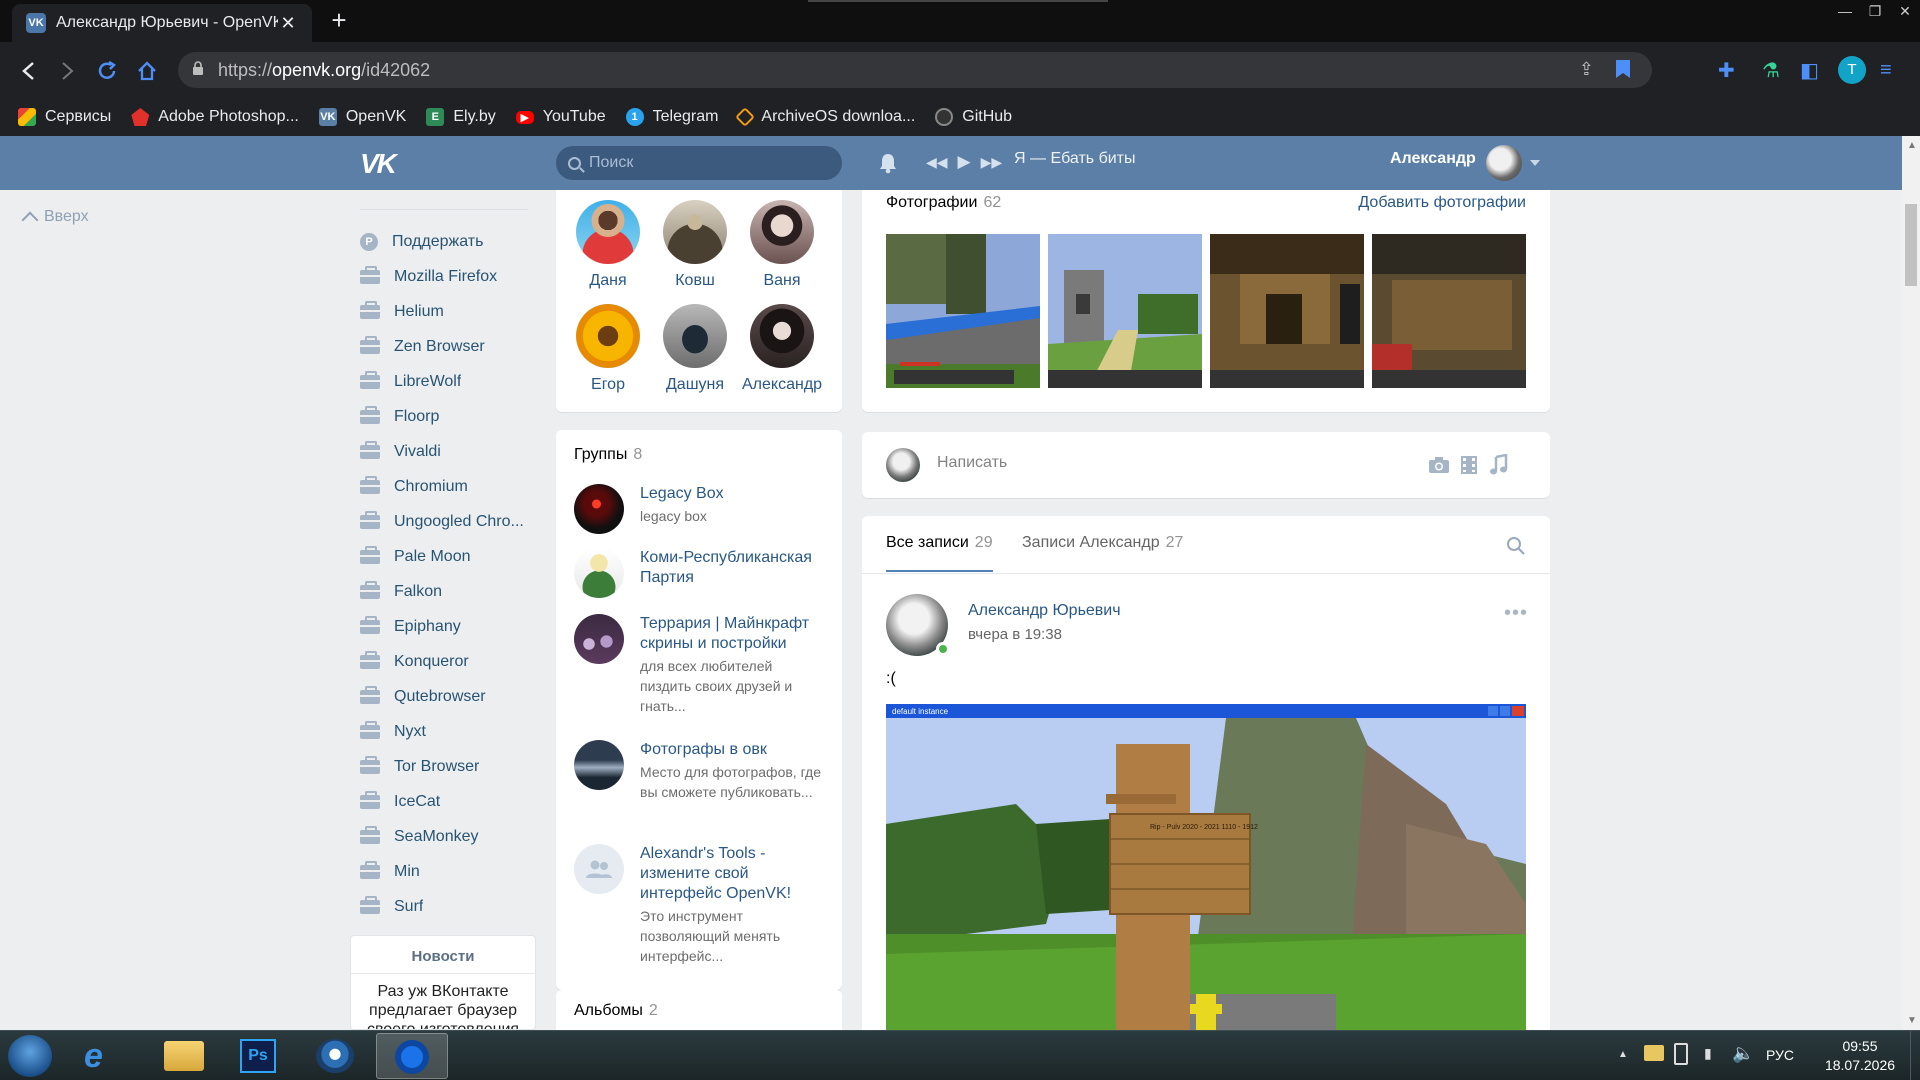 The width and height of the screenshot is (1920, 1080). What do you see at coordinates (1654, 1053) in the screenshot?
I see `tray-folder-icon` at bounding box center [1654, 1053].